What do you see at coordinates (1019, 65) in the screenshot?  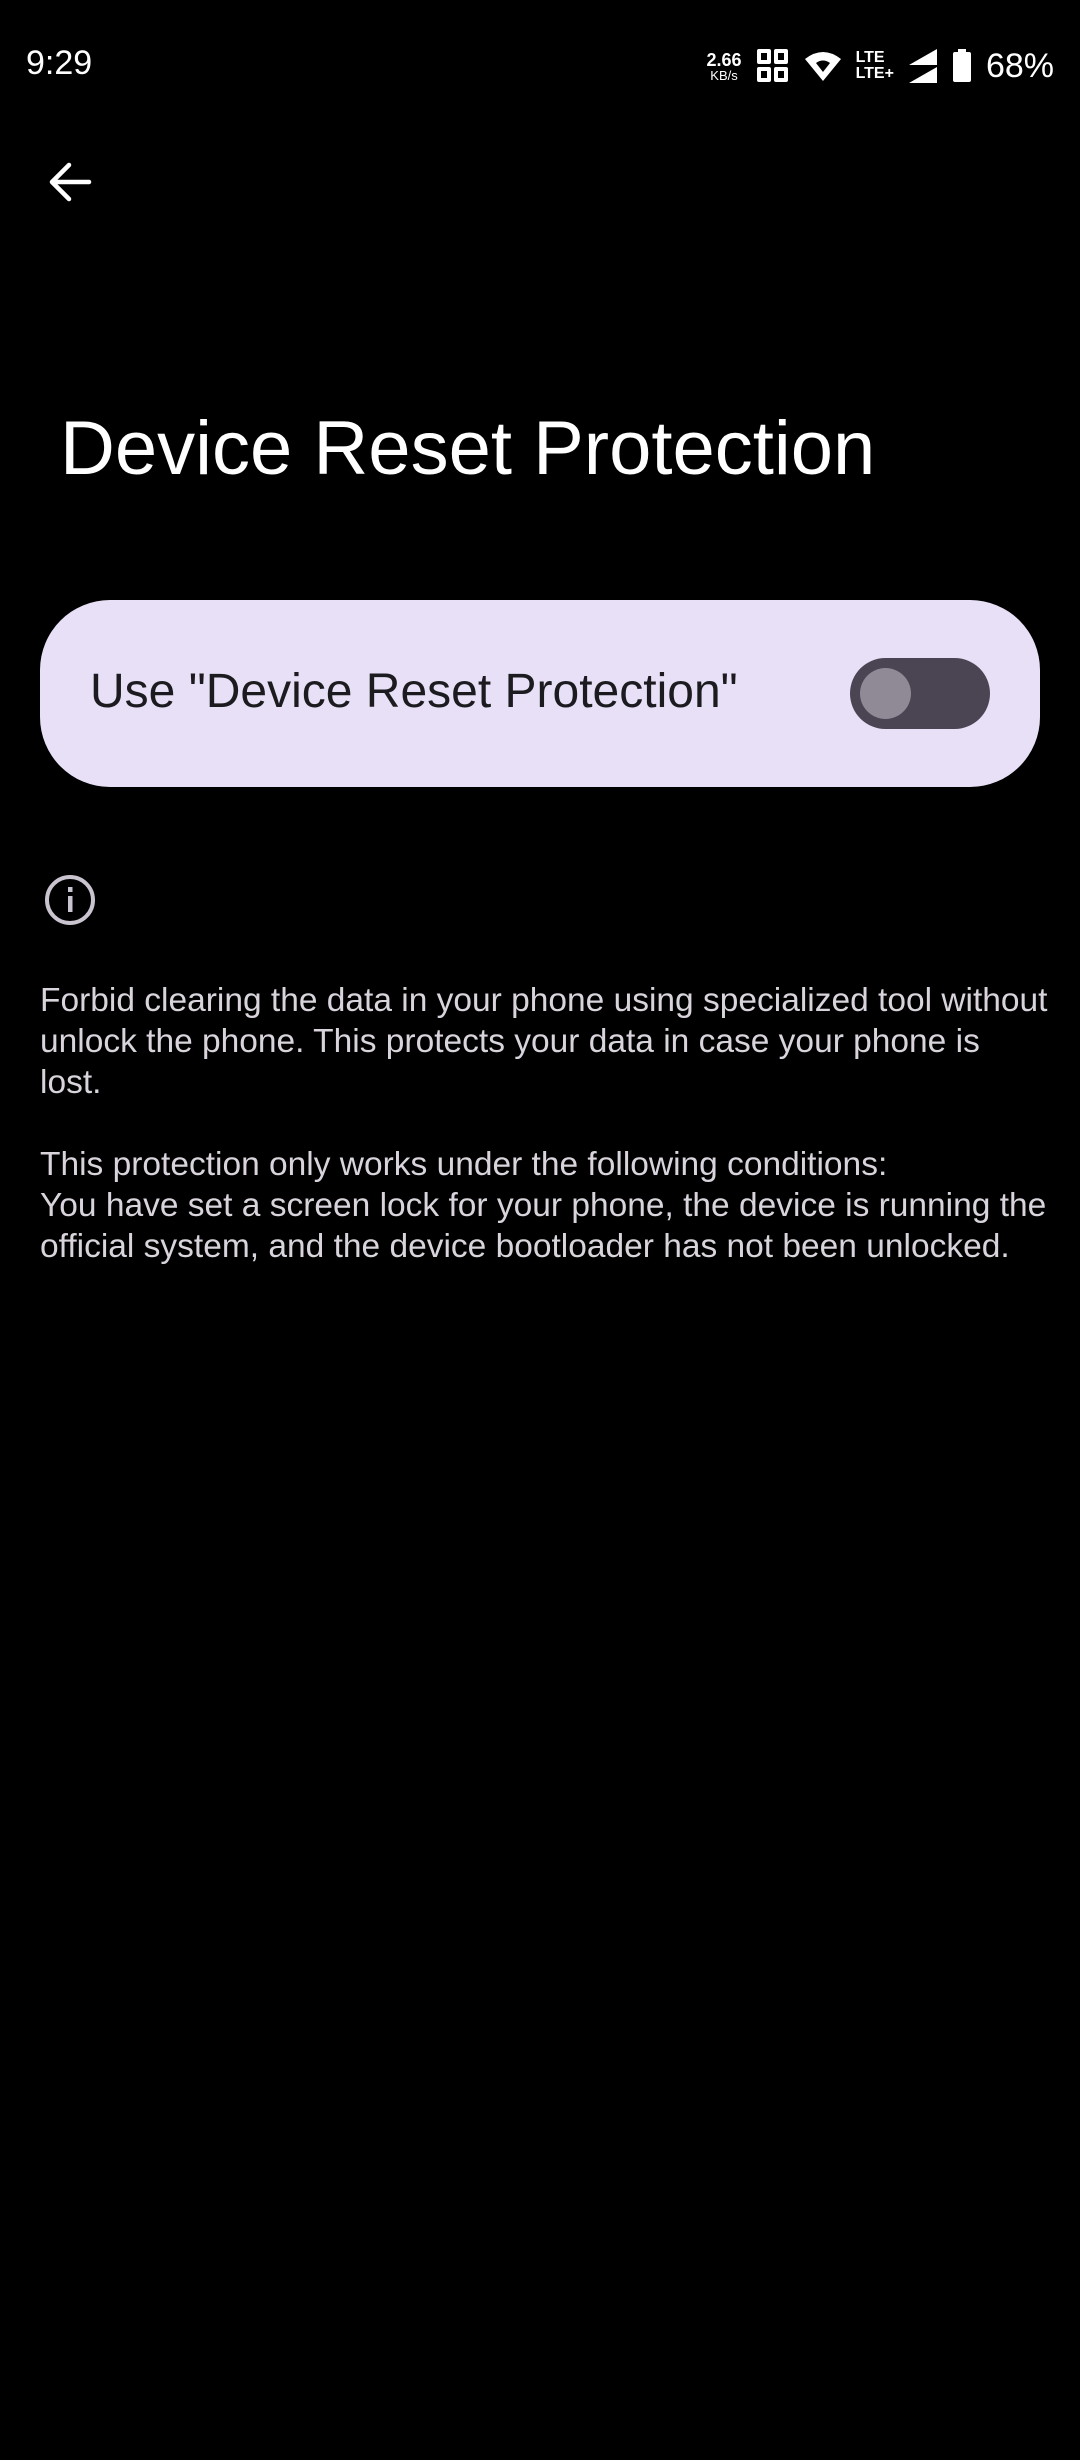 I see `battery-percent: 68%` at bounding box center [1019, 65].